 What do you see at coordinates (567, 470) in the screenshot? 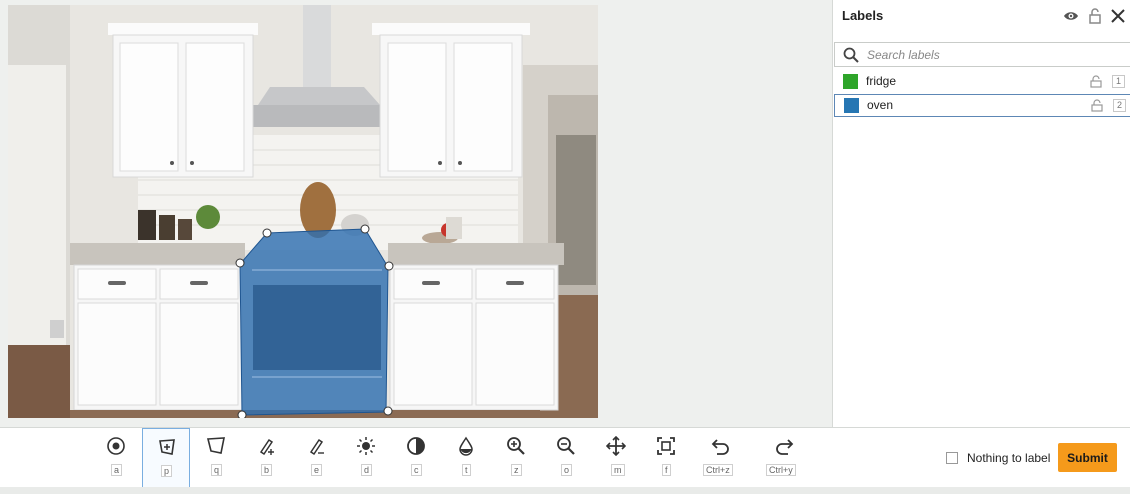
I see `key-hint: o` at bounding box center [567, 470].